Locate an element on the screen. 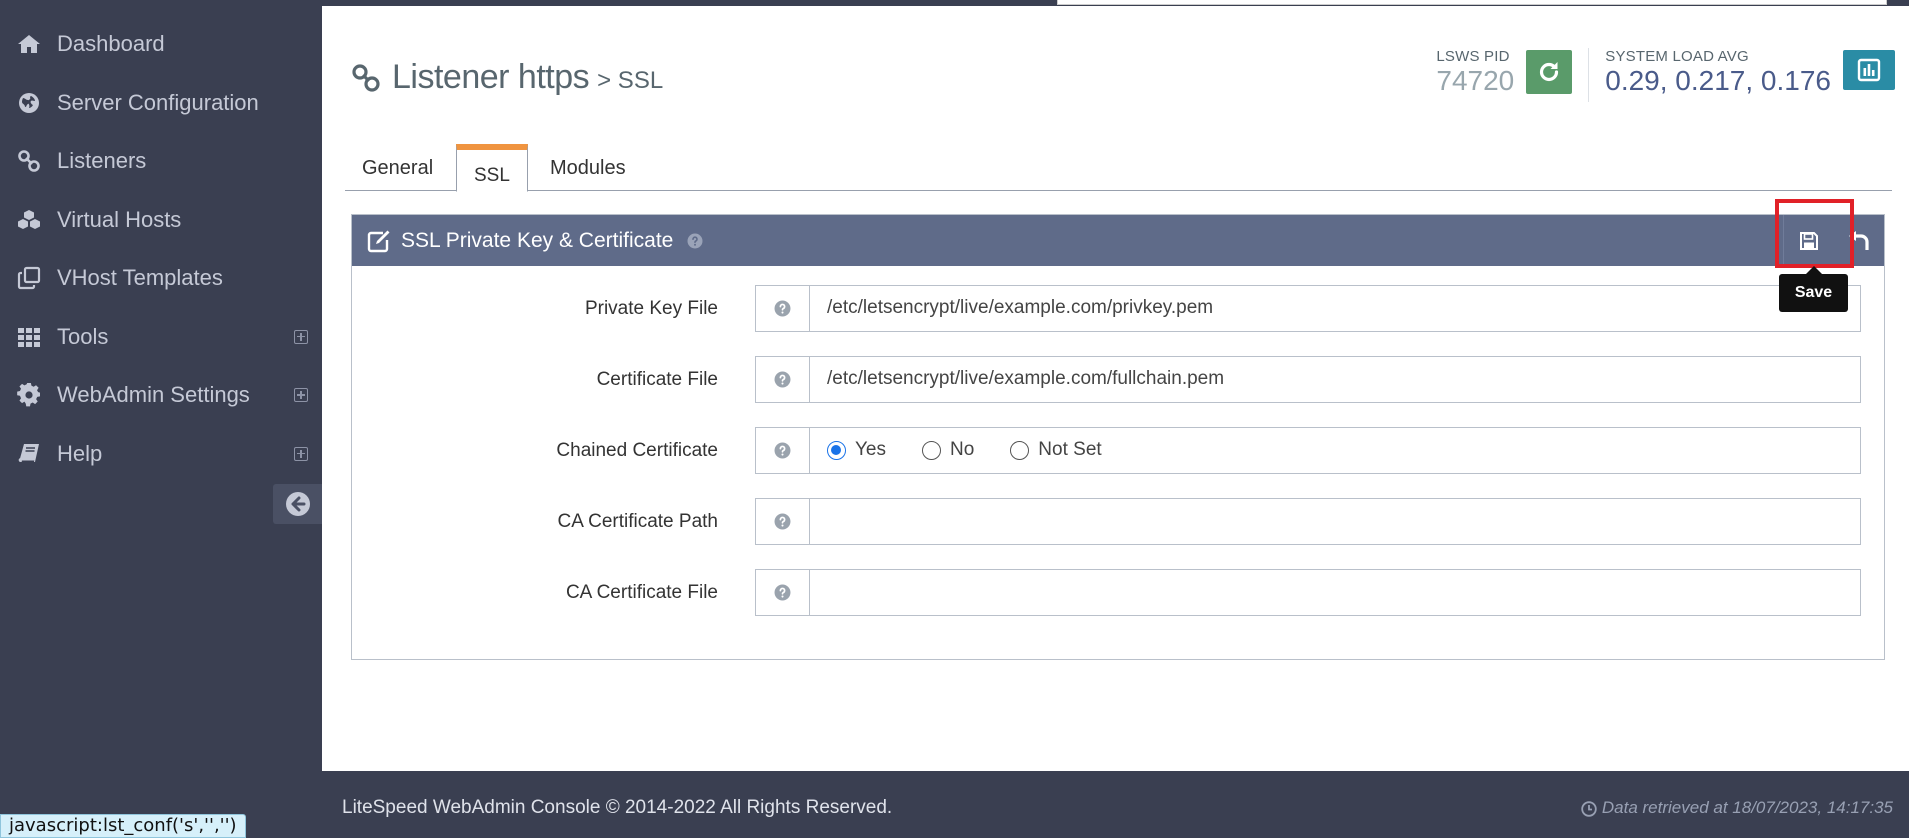  system-load-stat: SYSTEM LOAD AVG 0.29, 0.217, 0.176 is located at coordinates (1750, 72).